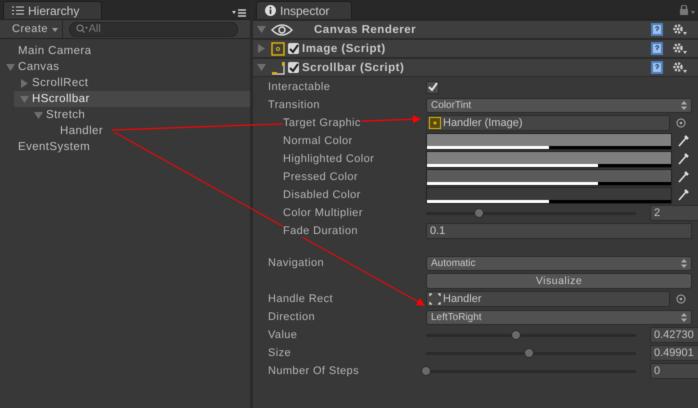 The height and width of the screenshot is (408, 698). What do you see at coordinates (139, 115) in the screenshot?
I see `tree-item: Stretch` at bounding box center [139, 115].